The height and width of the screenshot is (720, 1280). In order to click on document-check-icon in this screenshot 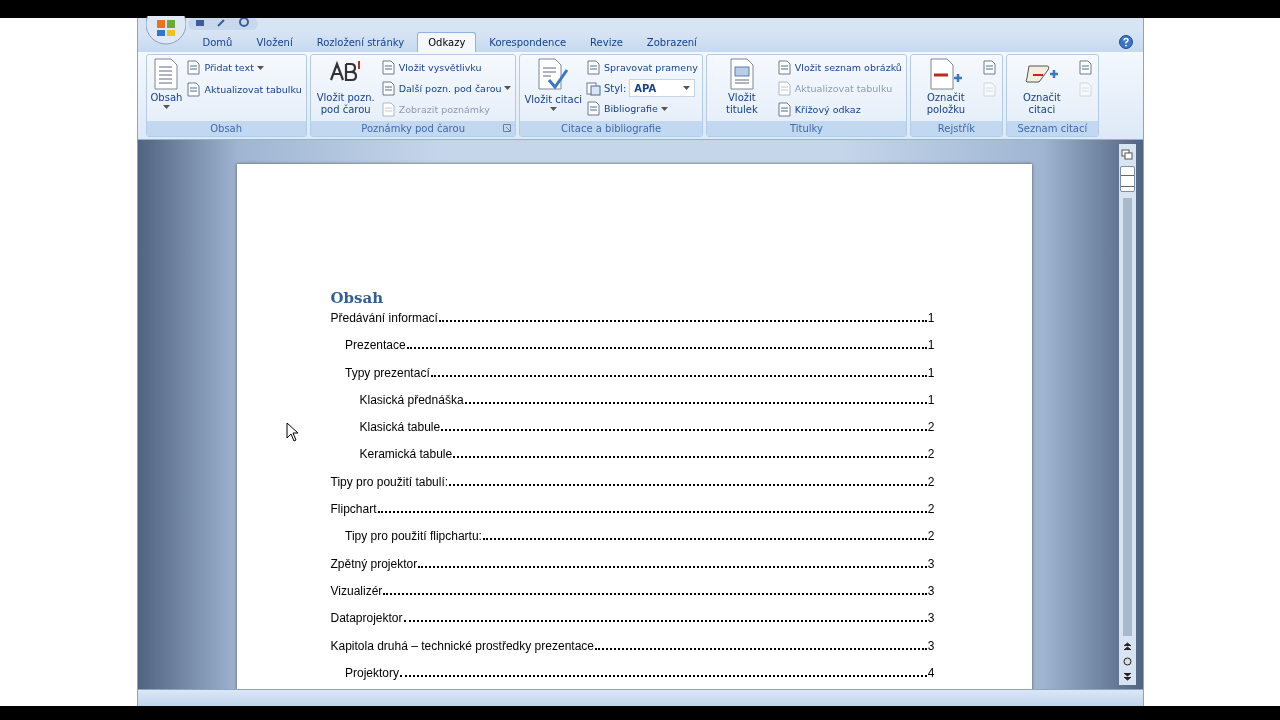, I will do `click(553, 75)`.